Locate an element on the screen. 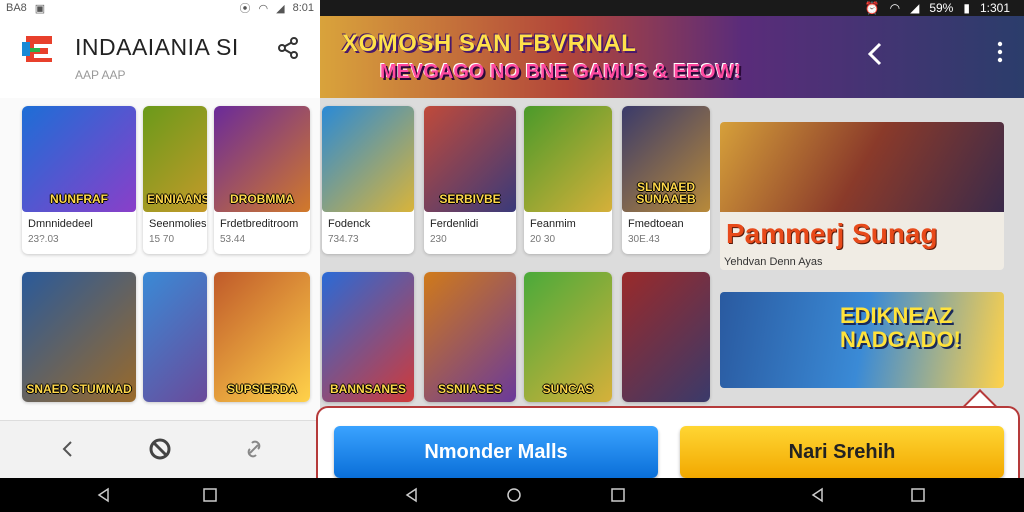 This screenshot has height=512, width=1024. game-thumbnail-title: SERBIVBE is located at coordinates (470, 199).